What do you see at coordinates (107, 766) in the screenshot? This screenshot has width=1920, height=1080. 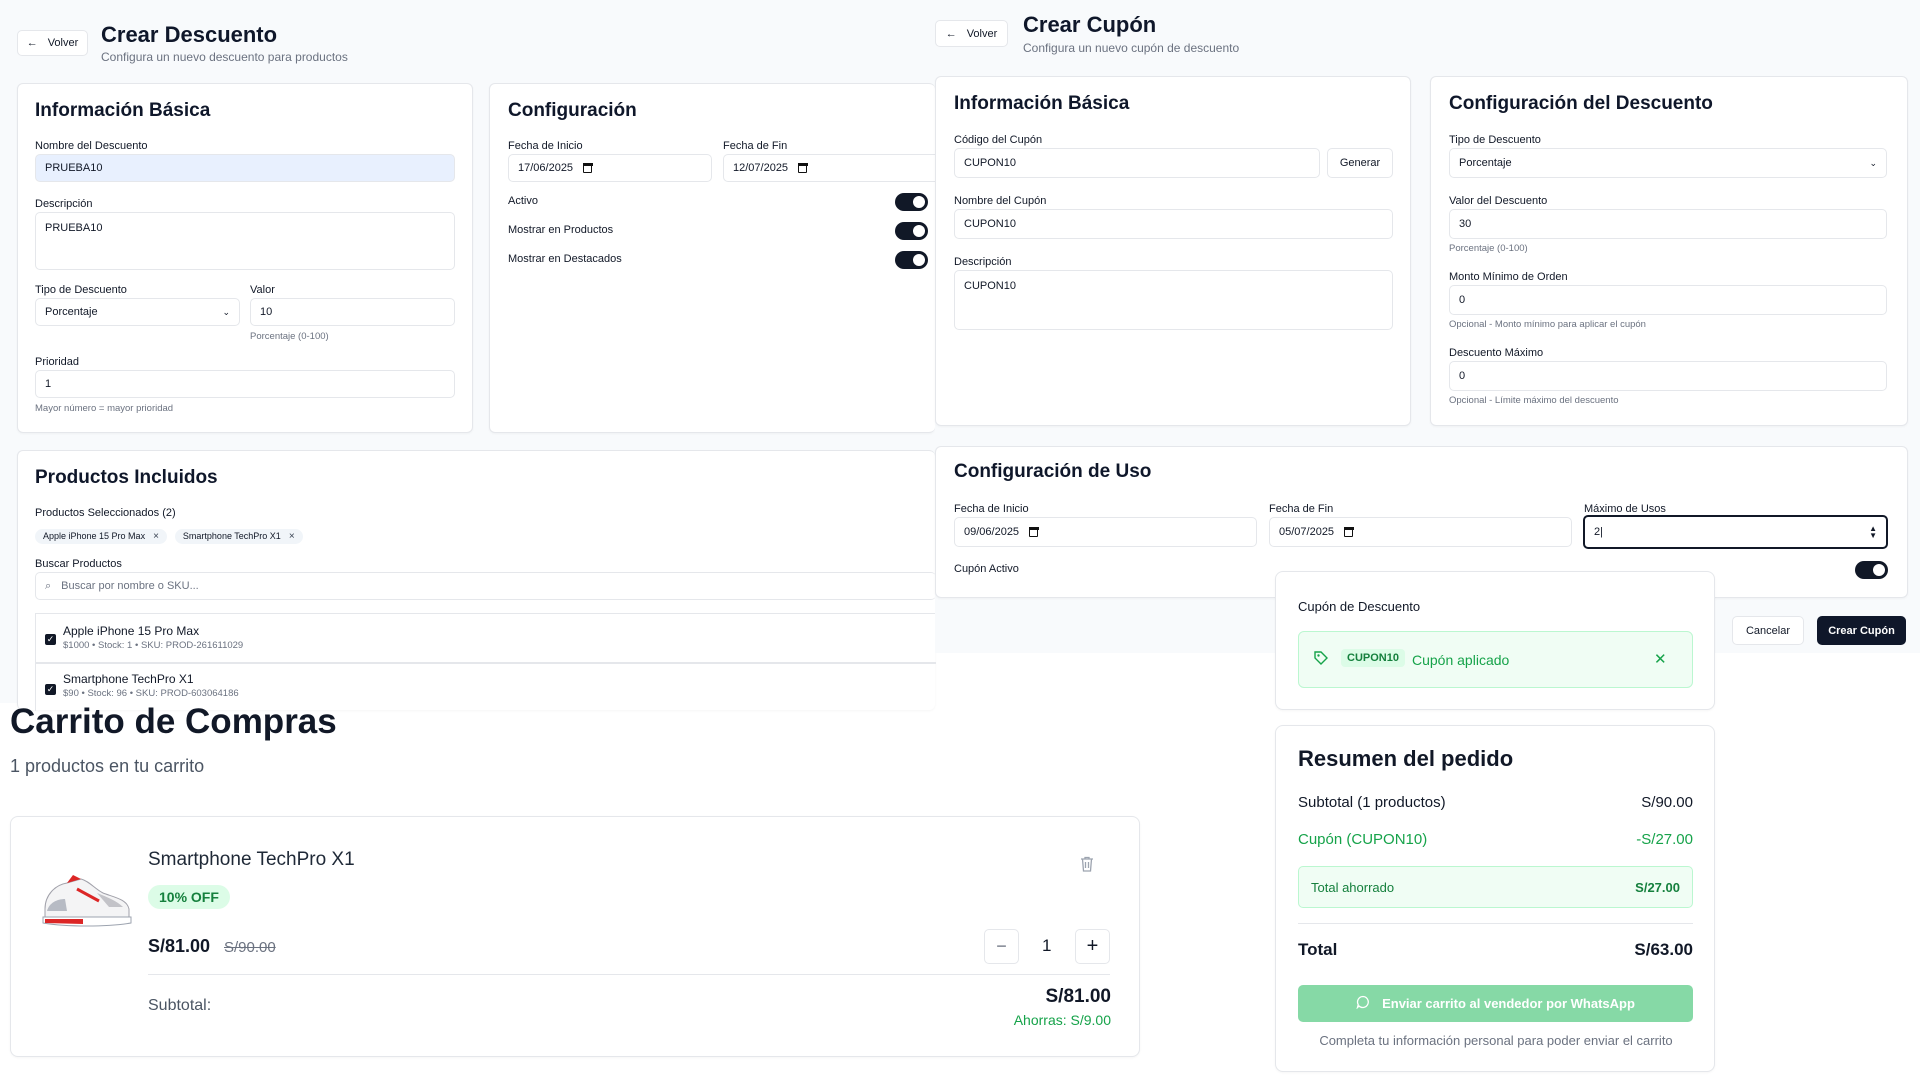 I see `carrito-subtitle: 1 productos en tu carrito` at bounding box center [107, 766].